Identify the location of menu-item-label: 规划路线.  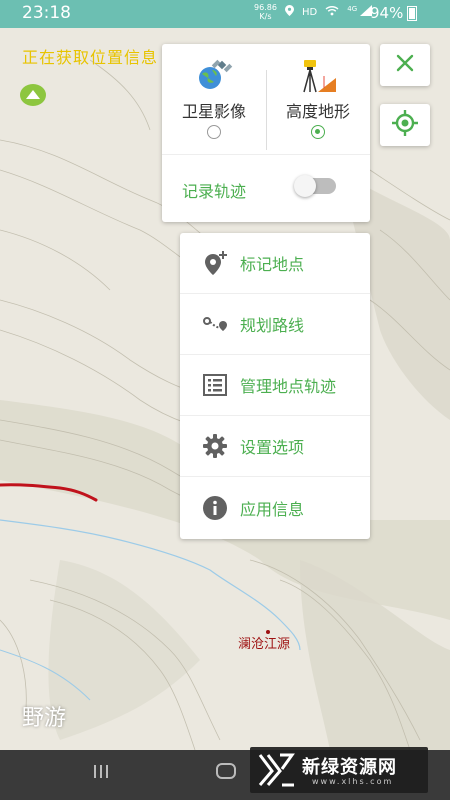
(272, 325).